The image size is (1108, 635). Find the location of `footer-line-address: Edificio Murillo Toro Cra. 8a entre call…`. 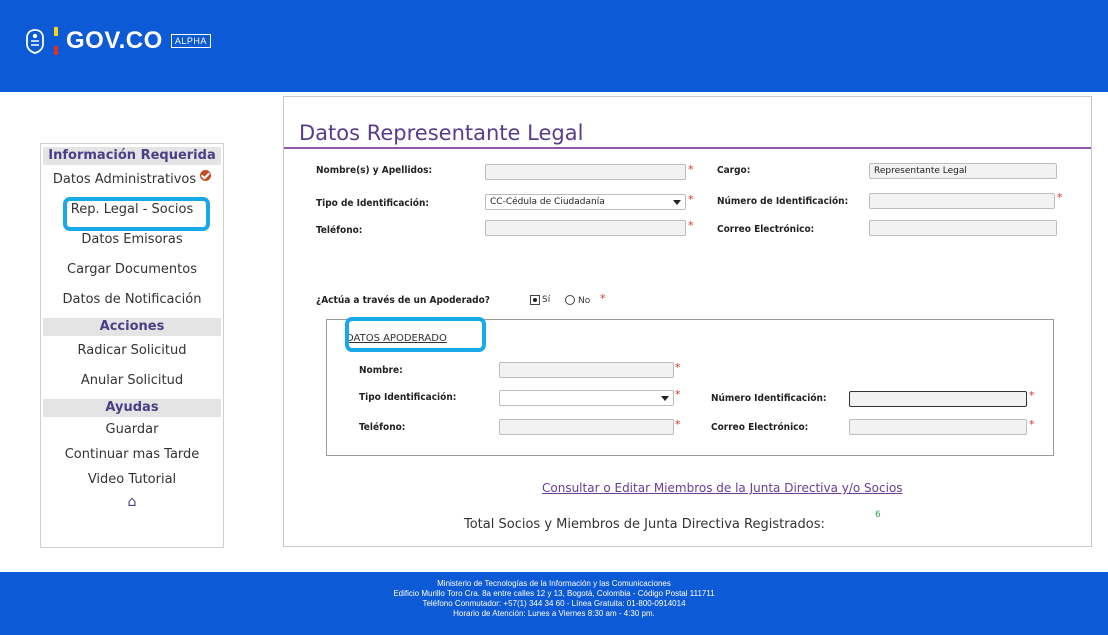

footer-line-address: Edificio Murillo Toro Cra. 8a entre call… is located at coordinates (554, 593).